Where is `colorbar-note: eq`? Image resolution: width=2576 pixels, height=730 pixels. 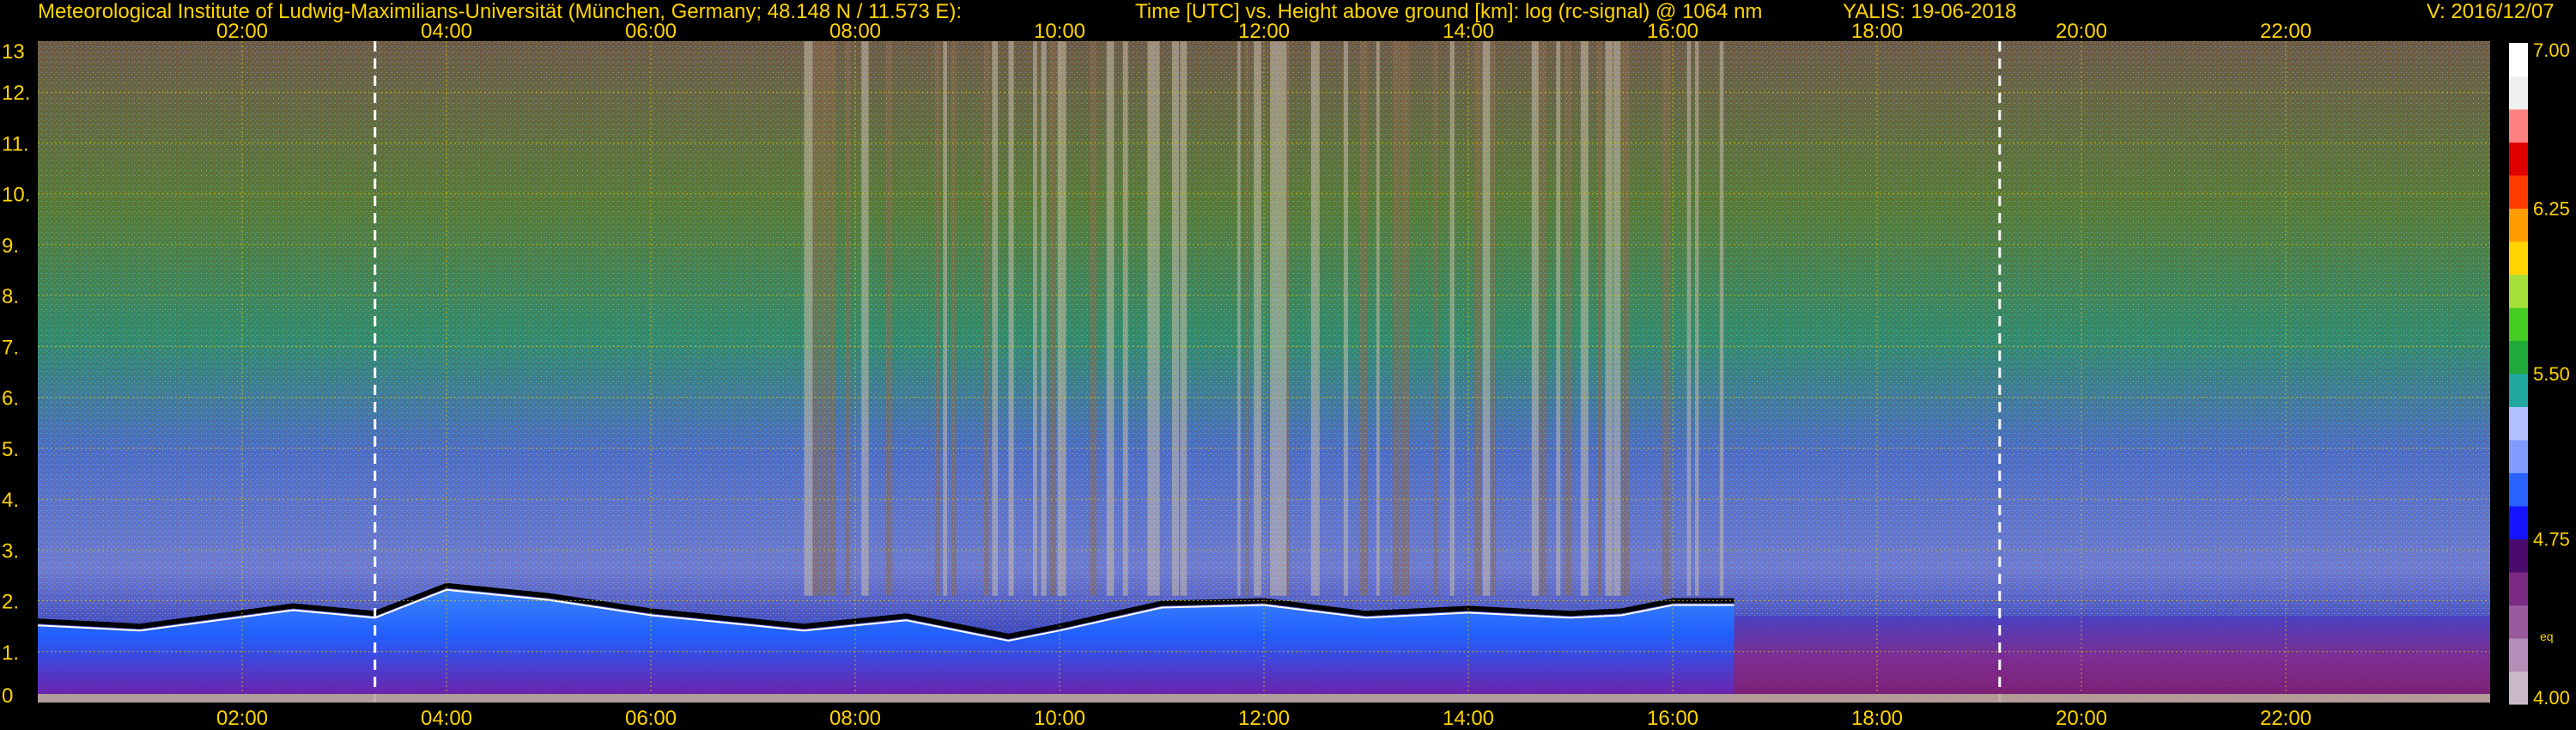 colorbar-note: eq is located at coordinates (2547, 636).